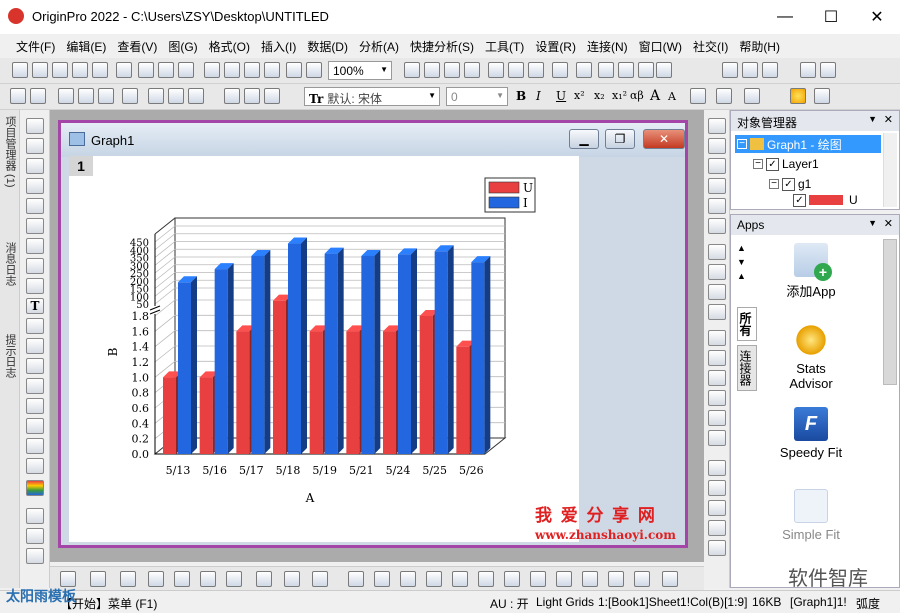 This screenshot has height=613, width=900. What do you see at coordinates (717, 418) in the screenshot?
I see `plot-pie-icon` at bounding box center [717, 418].